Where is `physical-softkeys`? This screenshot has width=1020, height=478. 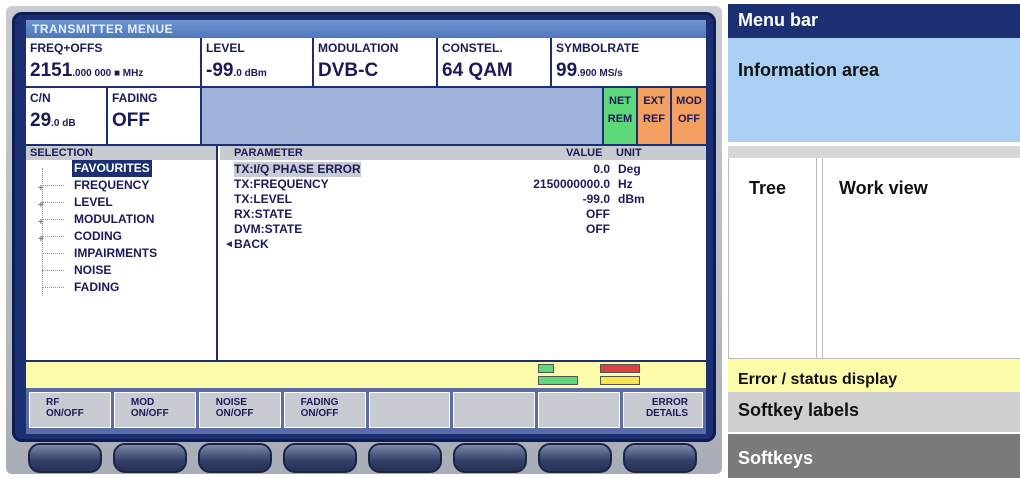
physical-softkeys is located at coordinates (368, 458).